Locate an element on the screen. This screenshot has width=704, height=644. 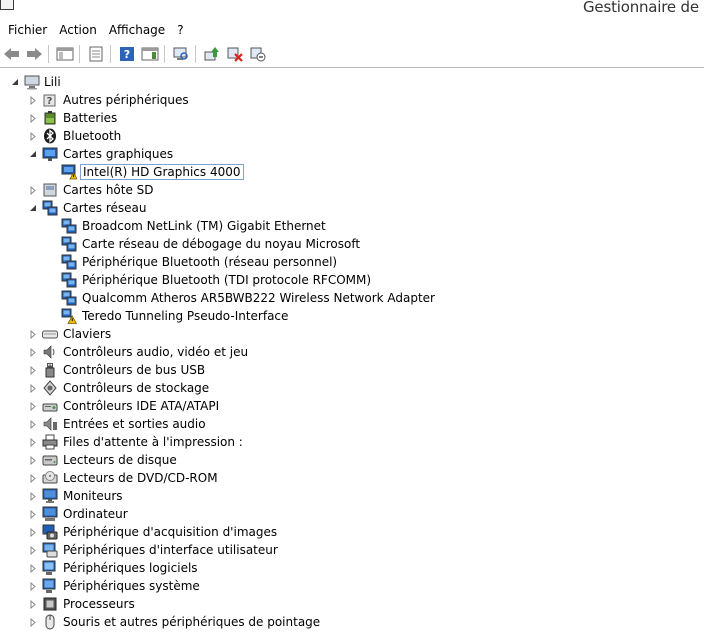
tree-category: Contrôleurs de stockage is located at coordinates (352, 388).